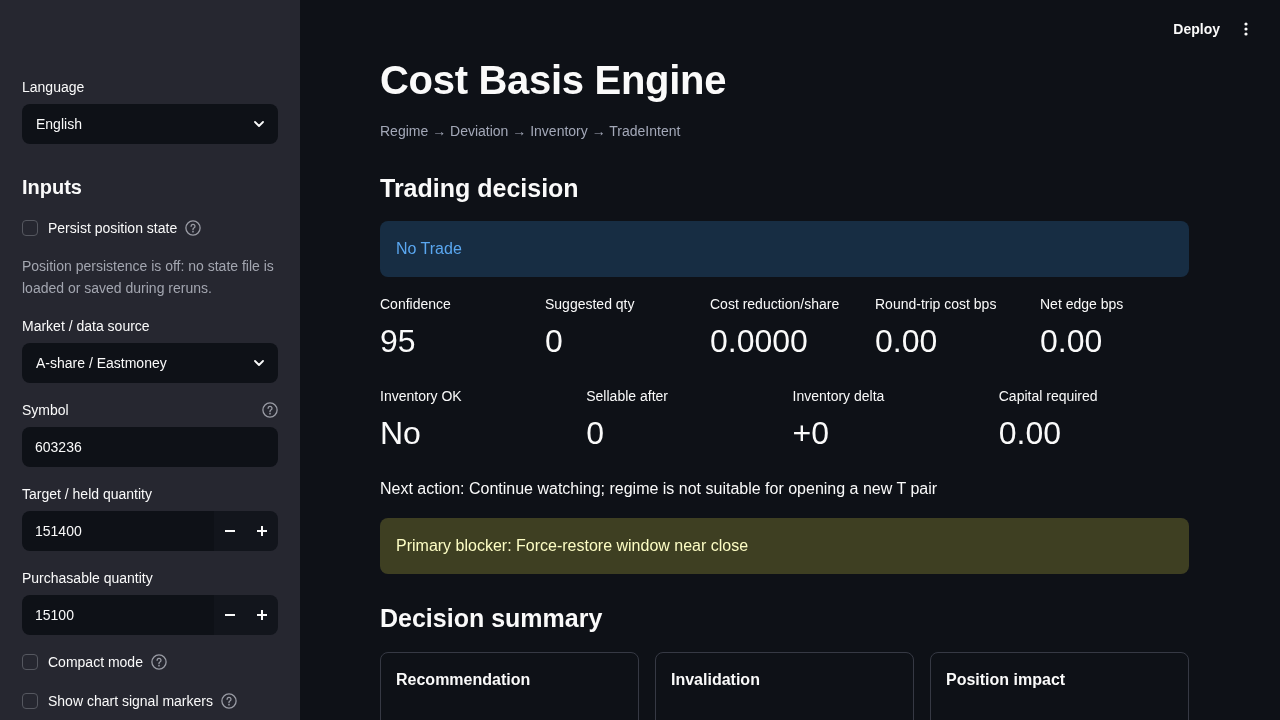  I want to click on card-title: Position impact, so click(1006, 680).